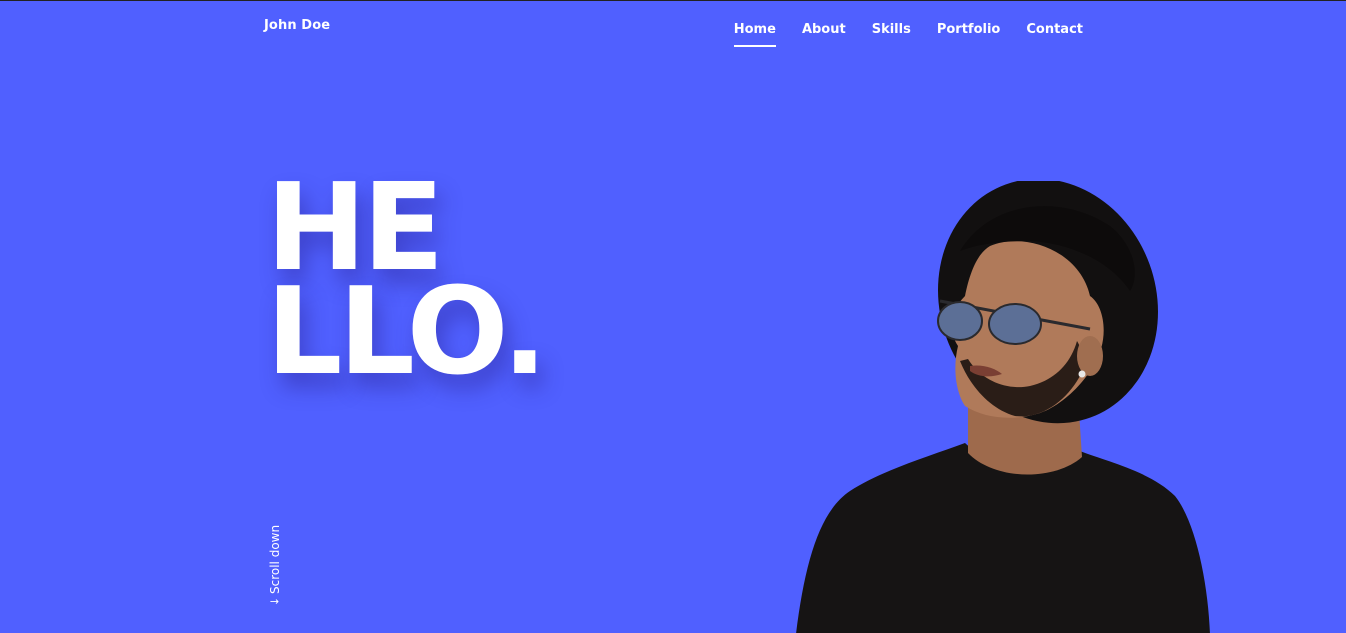  I want to click on nav-link-skills: Skills, so click(891, 33).